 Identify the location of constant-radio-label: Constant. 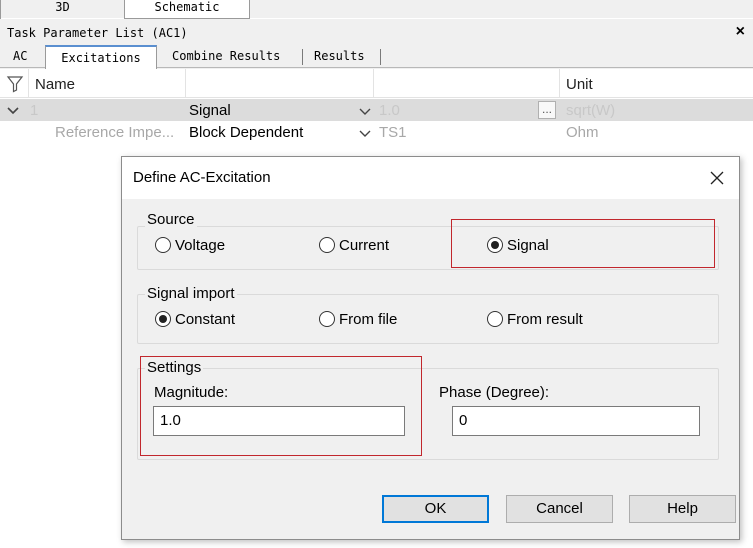
(205, 319).